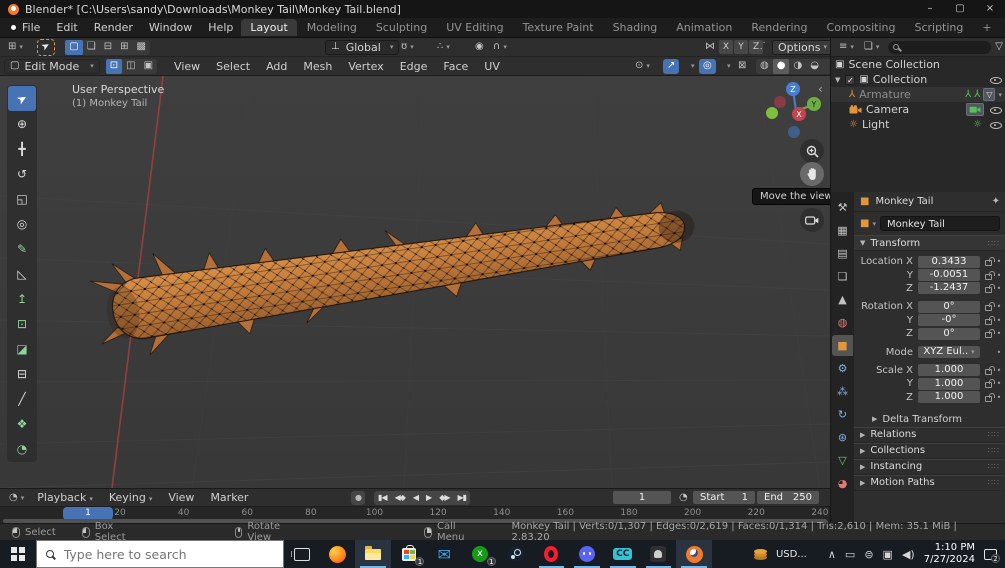 This screenshot has height=568, width=1005. I want to click on tool-cursor: ⊕, so click(22, 123).